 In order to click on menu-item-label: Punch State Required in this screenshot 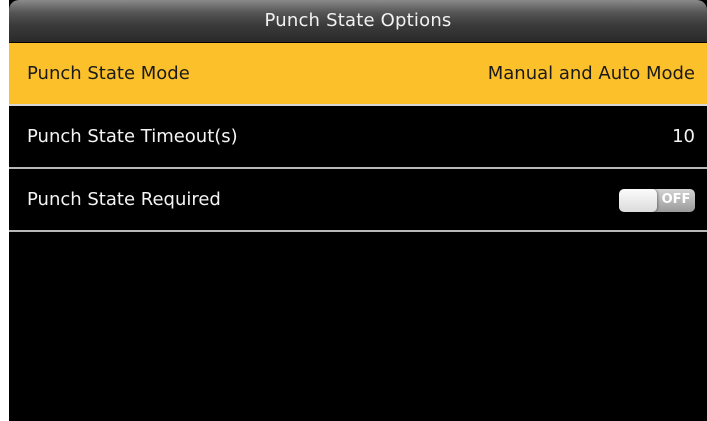, I will do `click(124, 199)`.